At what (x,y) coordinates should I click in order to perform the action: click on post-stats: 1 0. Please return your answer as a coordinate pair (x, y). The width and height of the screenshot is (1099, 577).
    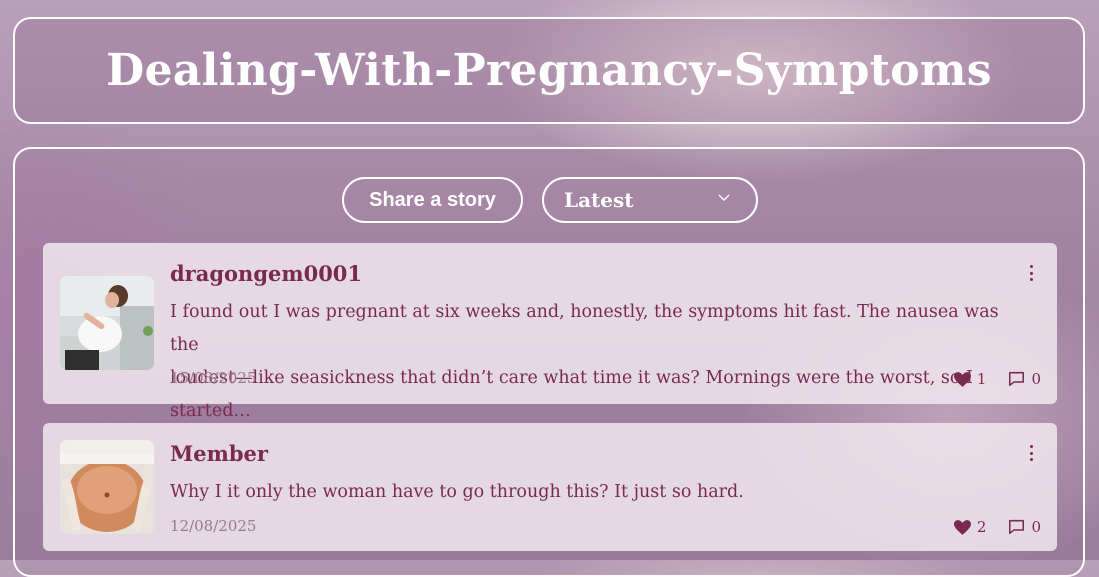
    Looking at the image, I should click on (997, 379).